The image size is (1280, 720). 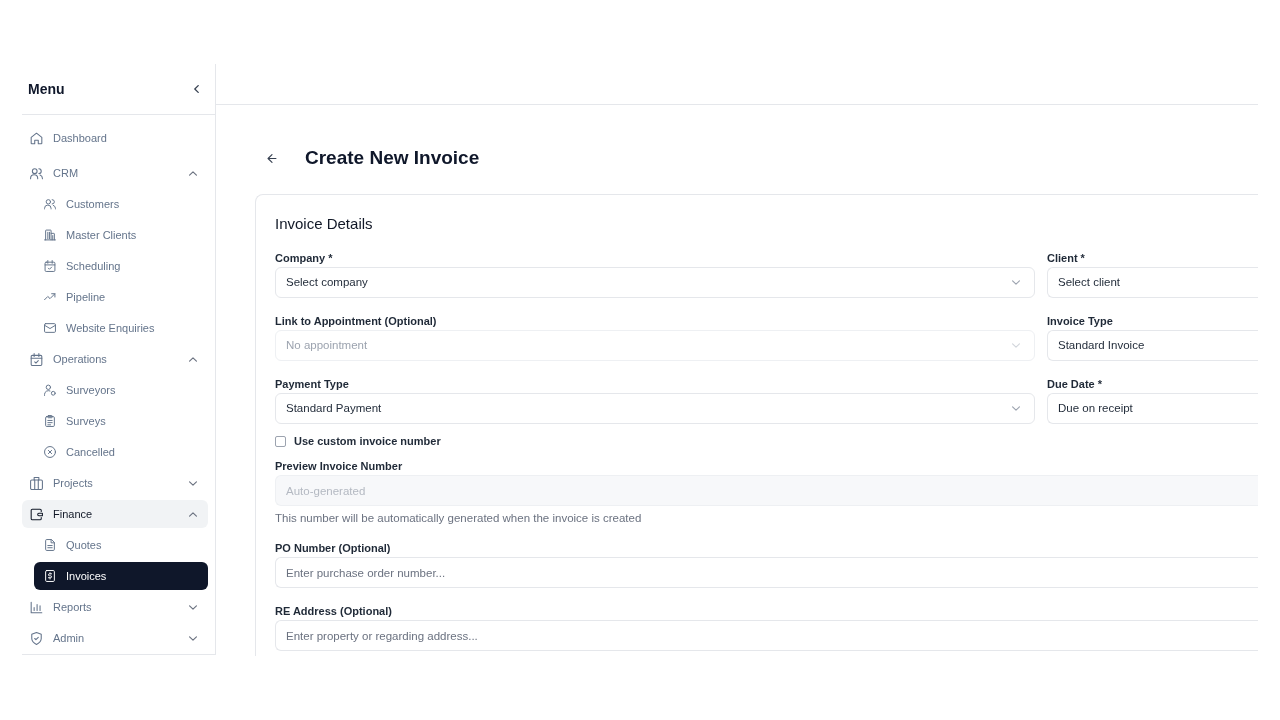 What do you see at coordinates (50, 390) in the screenshot?
I see `user-settings-icon` at bounding box center [50, 390].